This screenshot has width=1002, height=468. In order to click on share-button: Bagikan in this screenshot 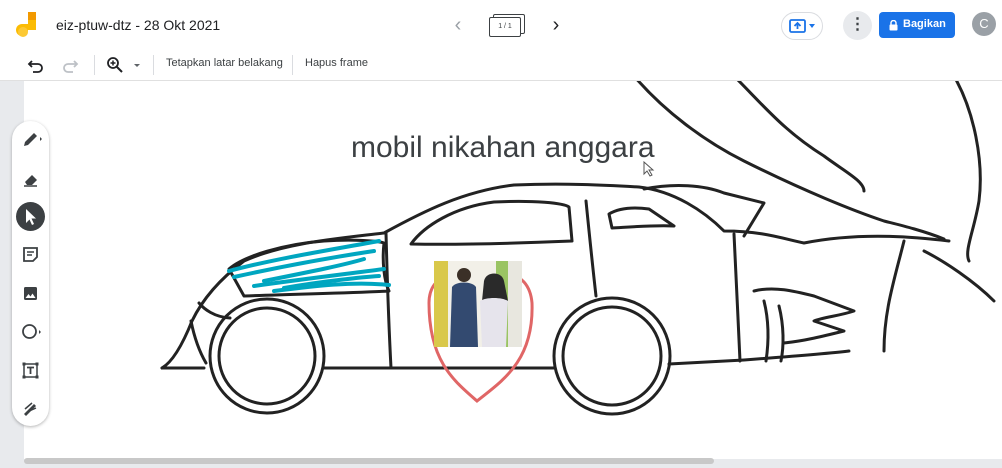, I will do `click(917, 25)`.